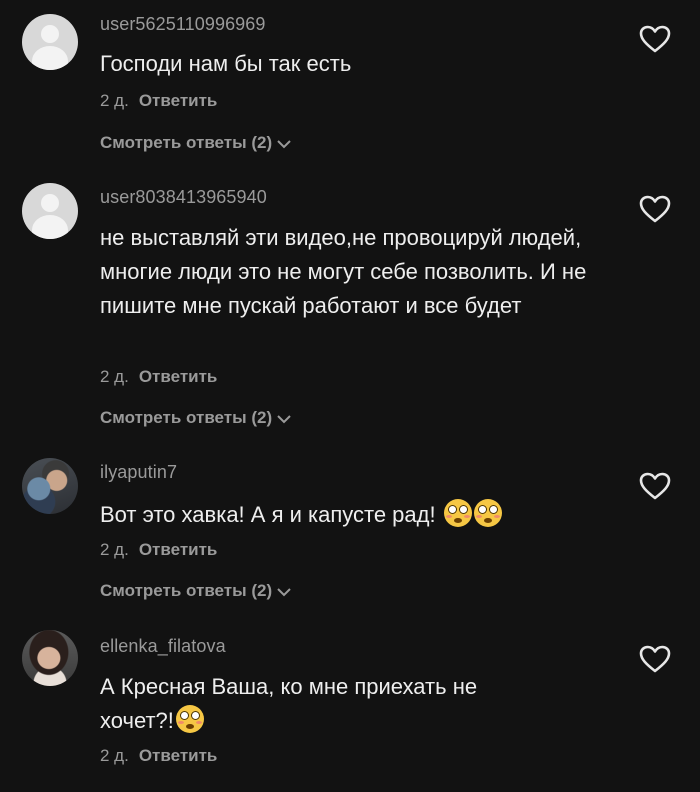  Describe the element at coordinates (268, 514) in the screenshot. I see `comment-text-content: Вот это хавка! А я и капусте рад!` at that location.